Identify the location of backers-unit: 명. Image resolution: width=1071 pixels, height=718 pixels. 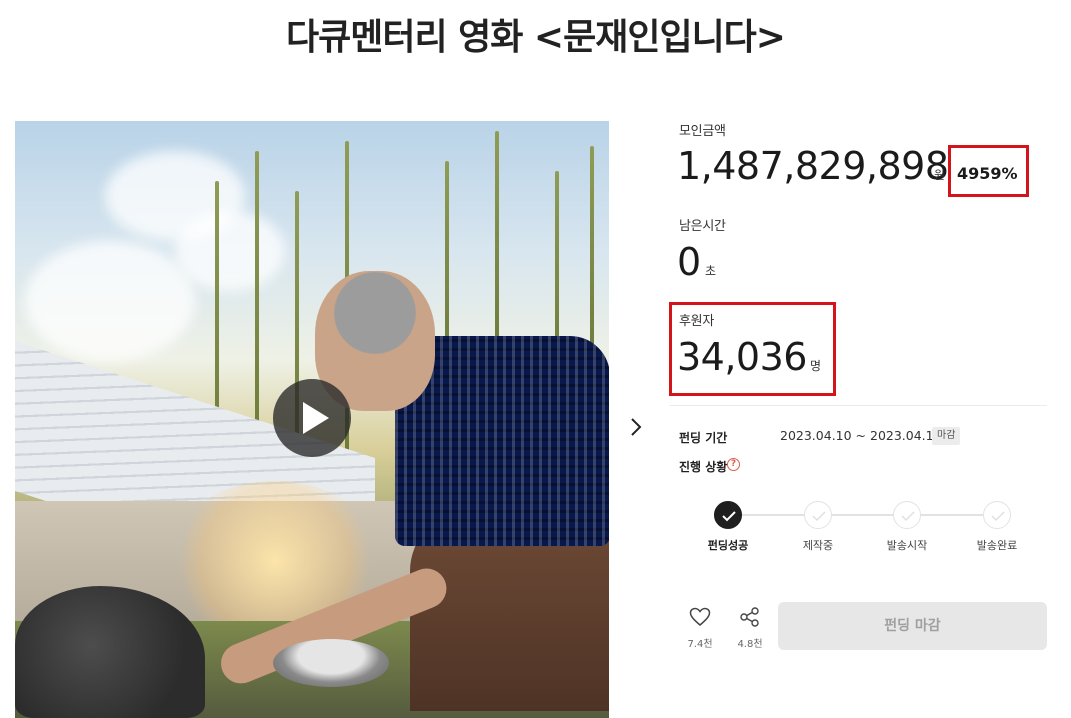
(816, 366).